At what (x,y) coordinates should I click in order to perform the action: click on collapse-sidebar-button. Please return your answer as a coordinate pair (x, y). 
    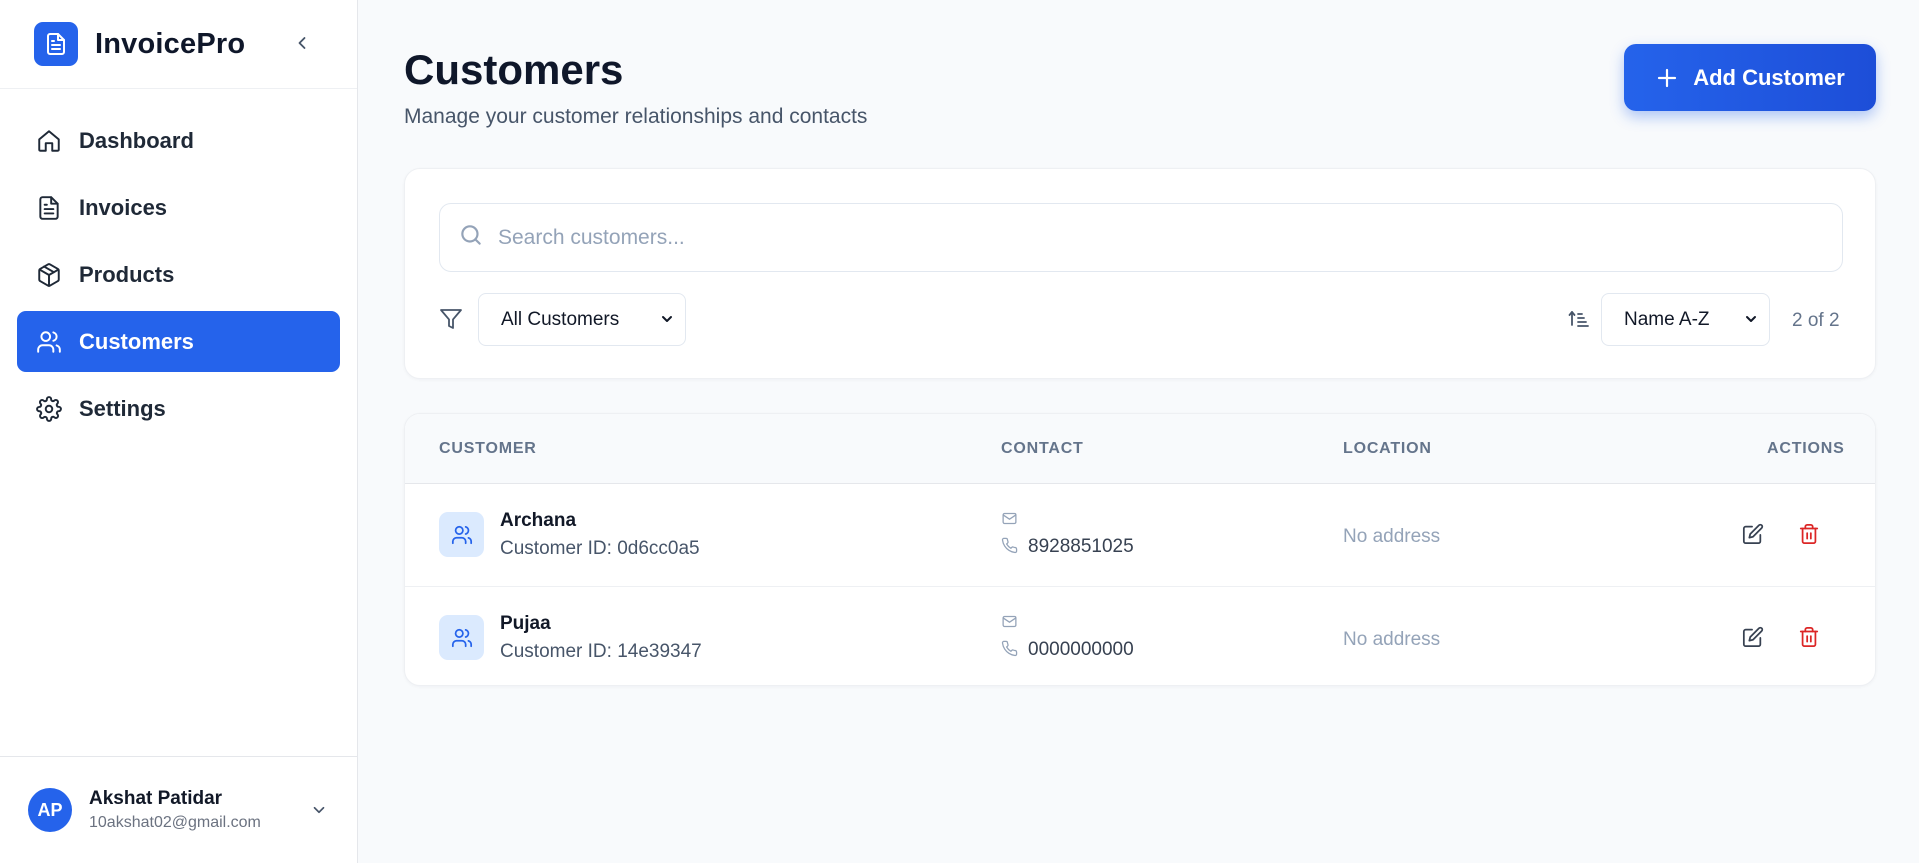
    Looking at the image, I should click on (302, 43).